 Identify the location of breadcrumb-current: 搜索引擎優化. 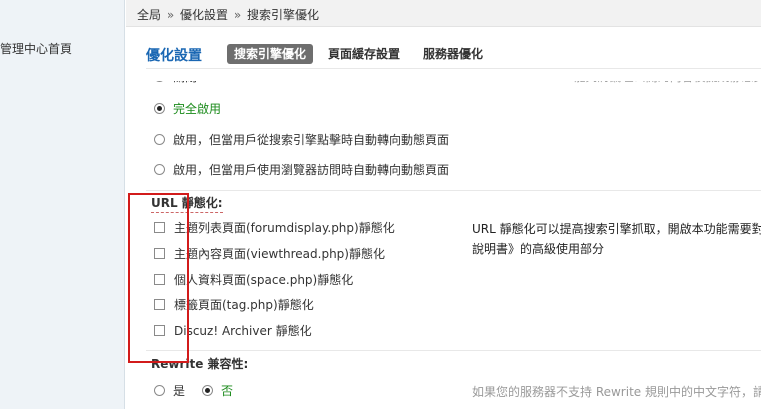
(283, 15).